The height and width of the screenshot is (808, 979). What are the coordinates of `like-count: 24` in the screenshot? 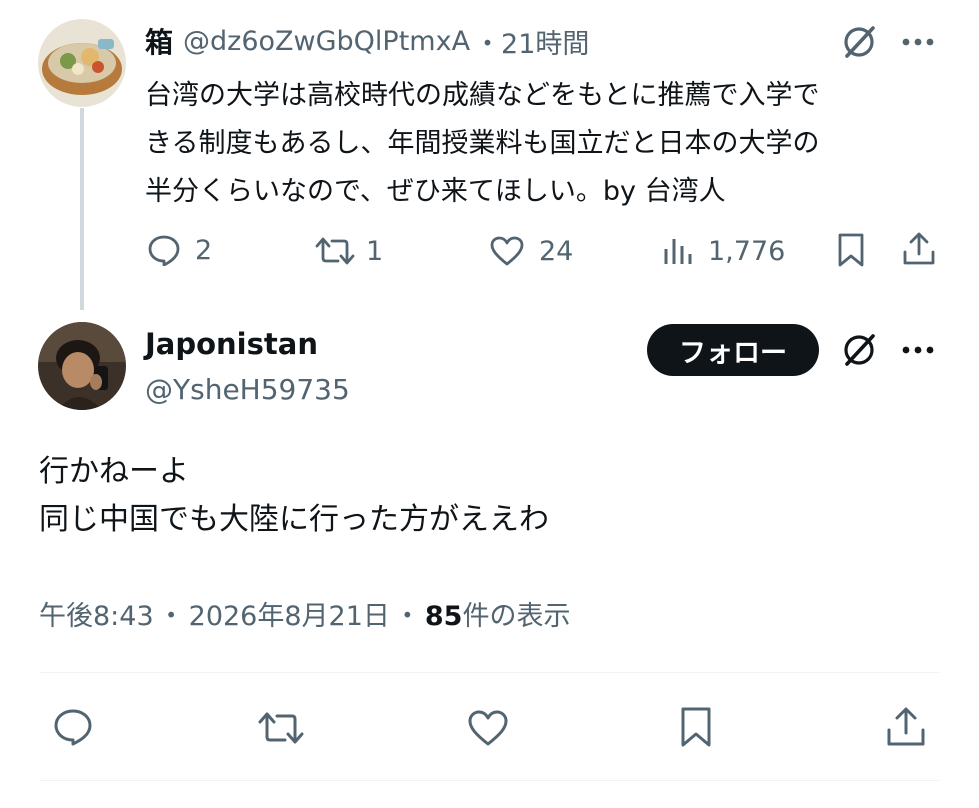 It's located at (556, 251).